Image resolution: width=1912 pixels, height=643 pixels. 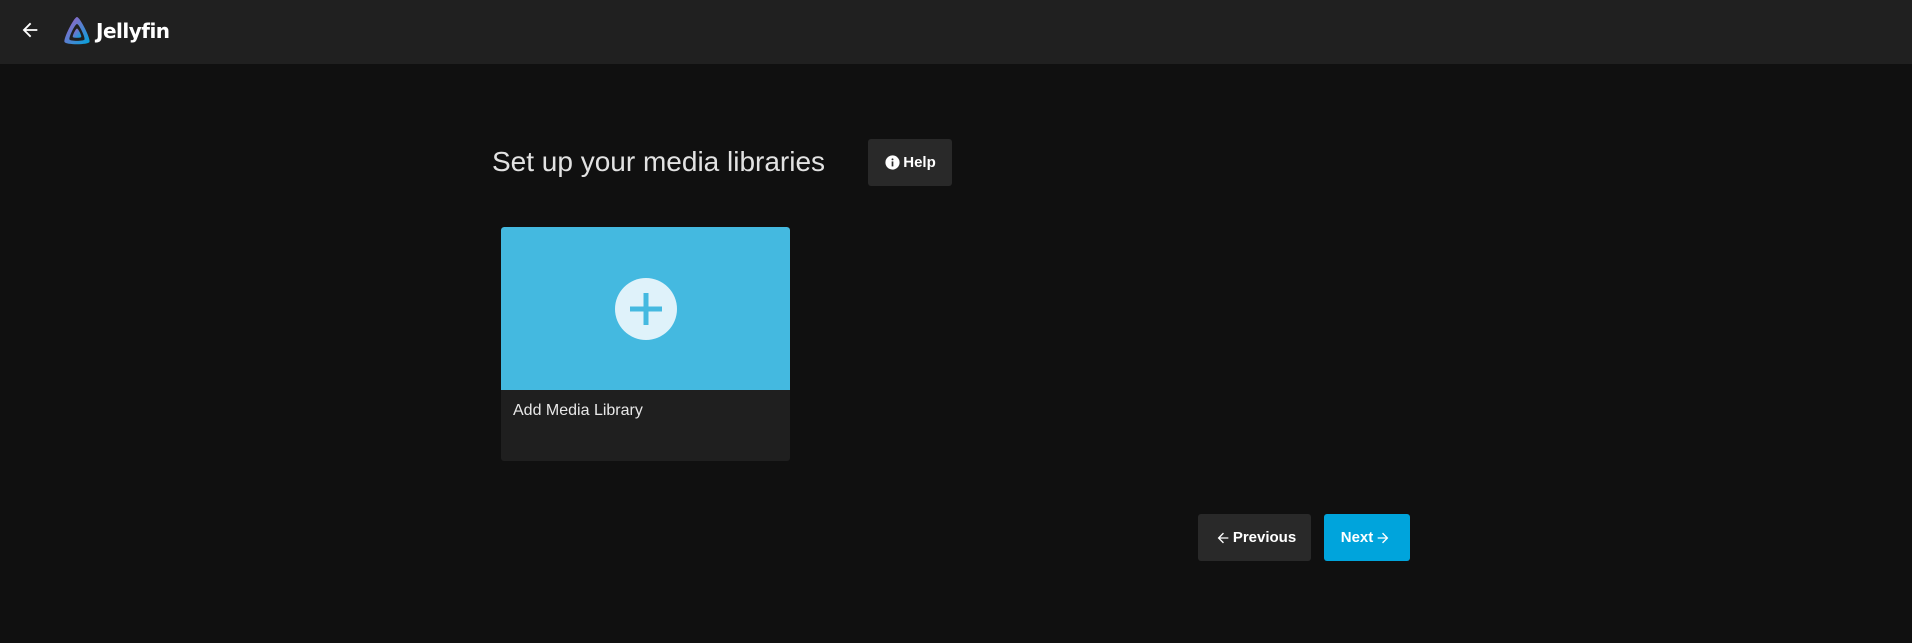 I want to click on jellyfin-logo-icon, so click(x=77, y=31).